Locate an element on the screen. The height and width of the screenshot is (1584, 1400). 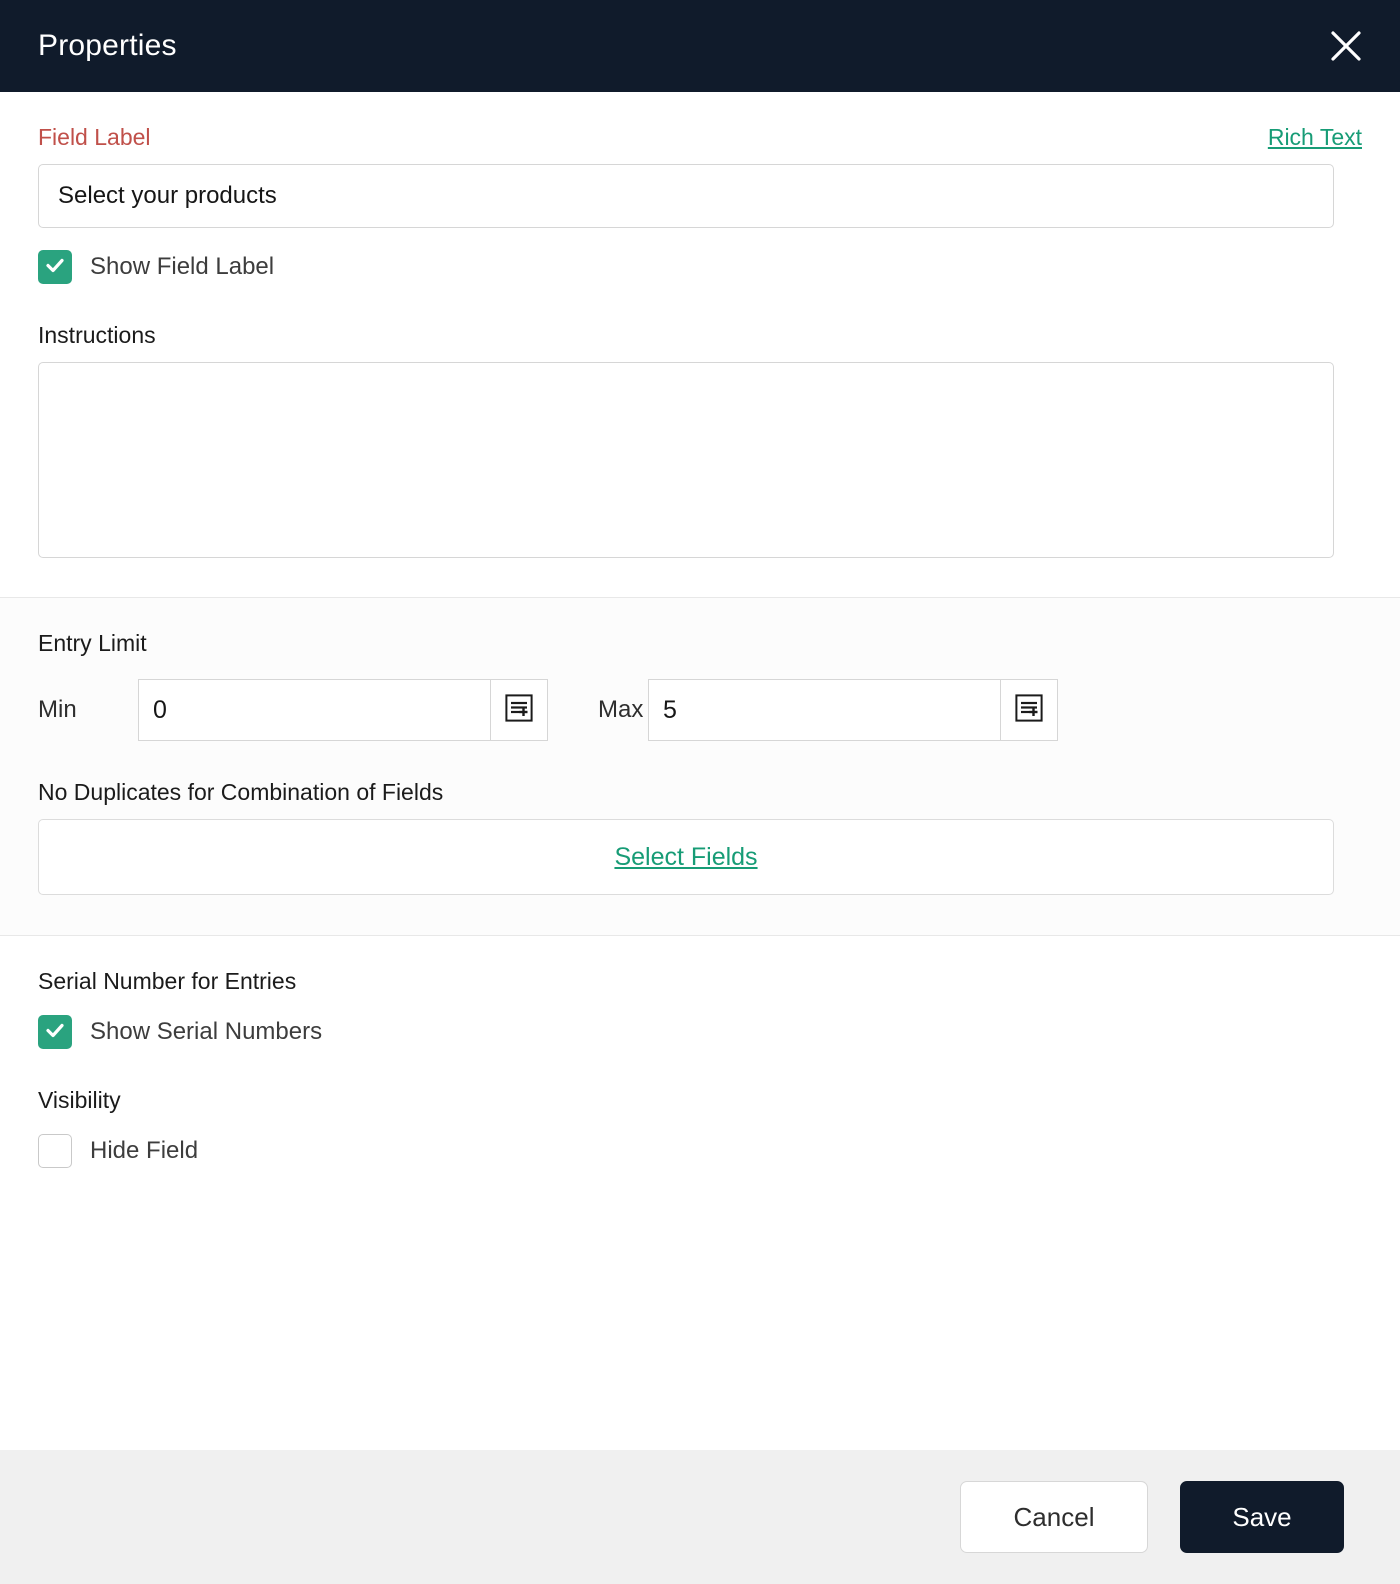
max-stepper is located at coordinates (853, 710).